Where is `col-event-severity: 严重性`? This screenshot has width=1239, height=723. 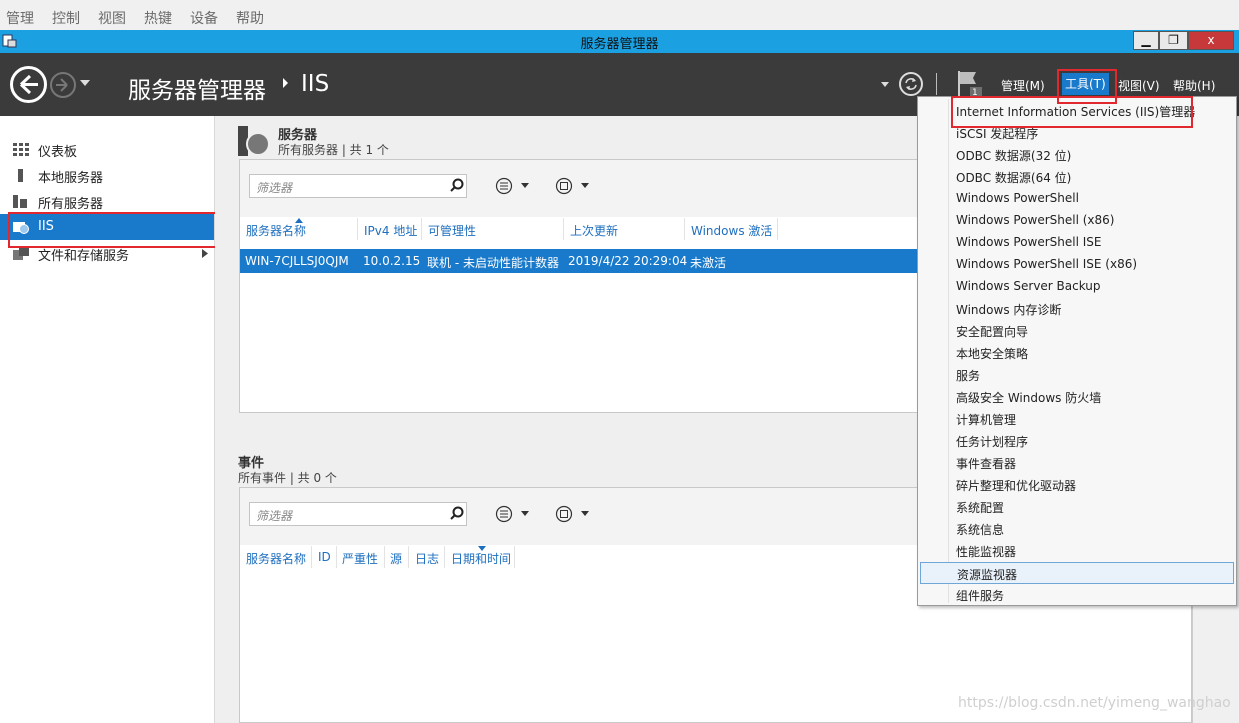 col-event-severity: 严重性 is located at coordinates (360, 558).